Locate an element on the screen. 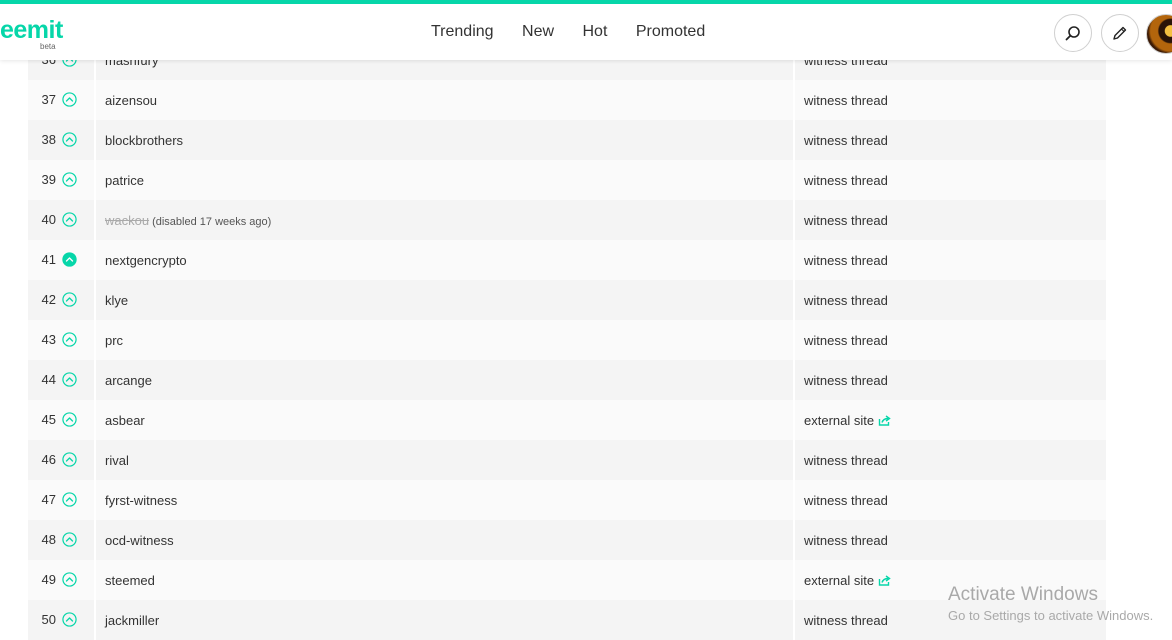 The height and width of the screenshot is (640, 1172). search-button is located at coordinates (1073, 33).